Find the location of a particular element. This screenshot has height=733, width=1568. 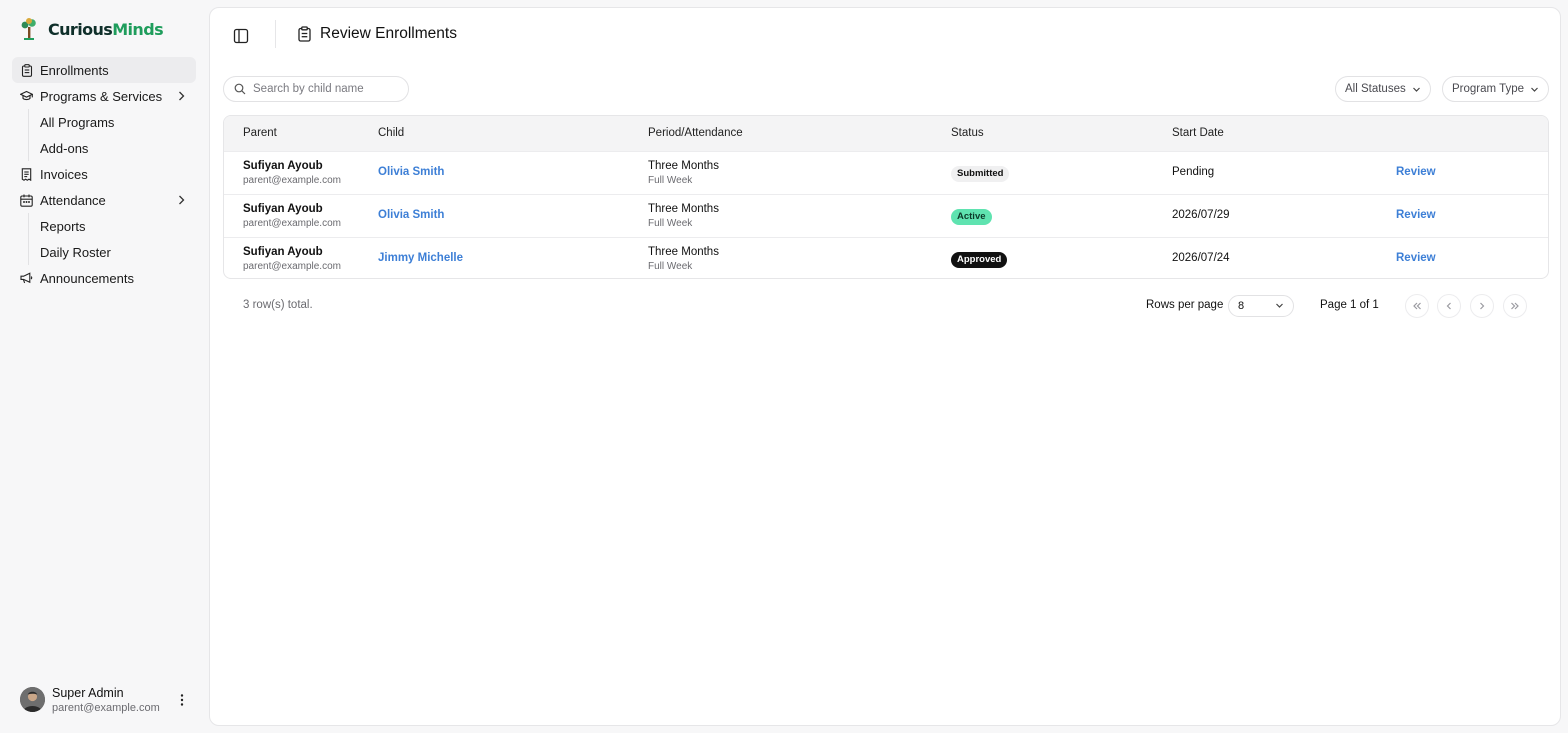

sidebar-item-programs-services: Programs & Services is located at coordinates (104, 96).